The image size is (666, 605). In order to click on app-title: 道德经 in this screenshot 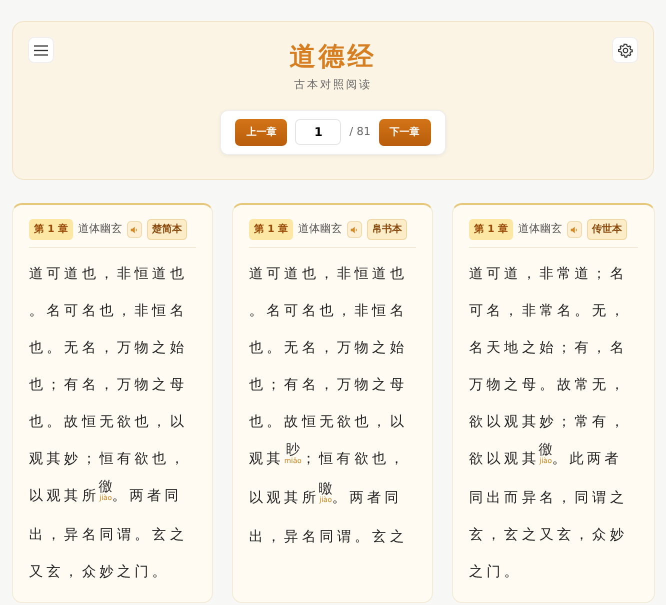, I will do `click(333, 58)`.